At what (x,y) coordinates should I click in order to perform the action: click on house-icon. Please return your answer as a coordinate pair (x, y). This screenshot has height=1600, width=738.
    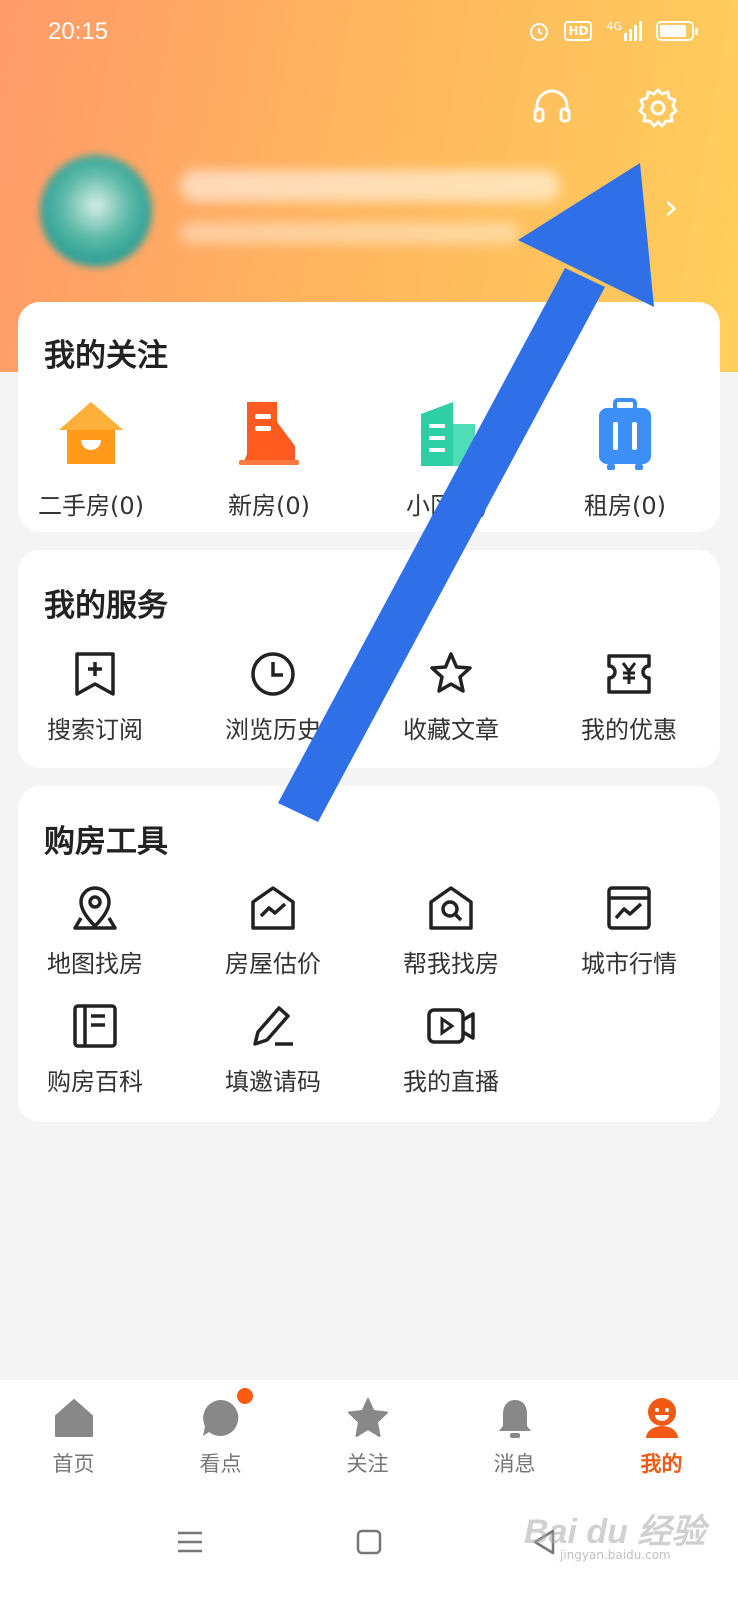
    Looking at the image, I should click on (91, 433).